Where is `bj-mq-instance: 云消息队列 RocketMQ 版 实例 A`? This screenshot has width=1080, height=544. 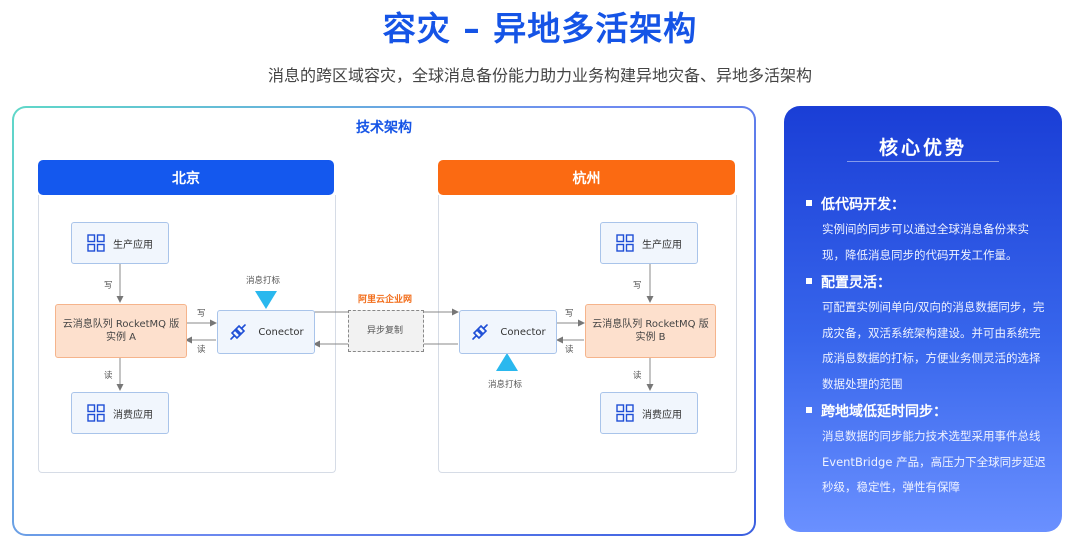
bj-mq-instance: 云消息队列 RocketMQ 版 实例 A is located at coordinates (121, 331).